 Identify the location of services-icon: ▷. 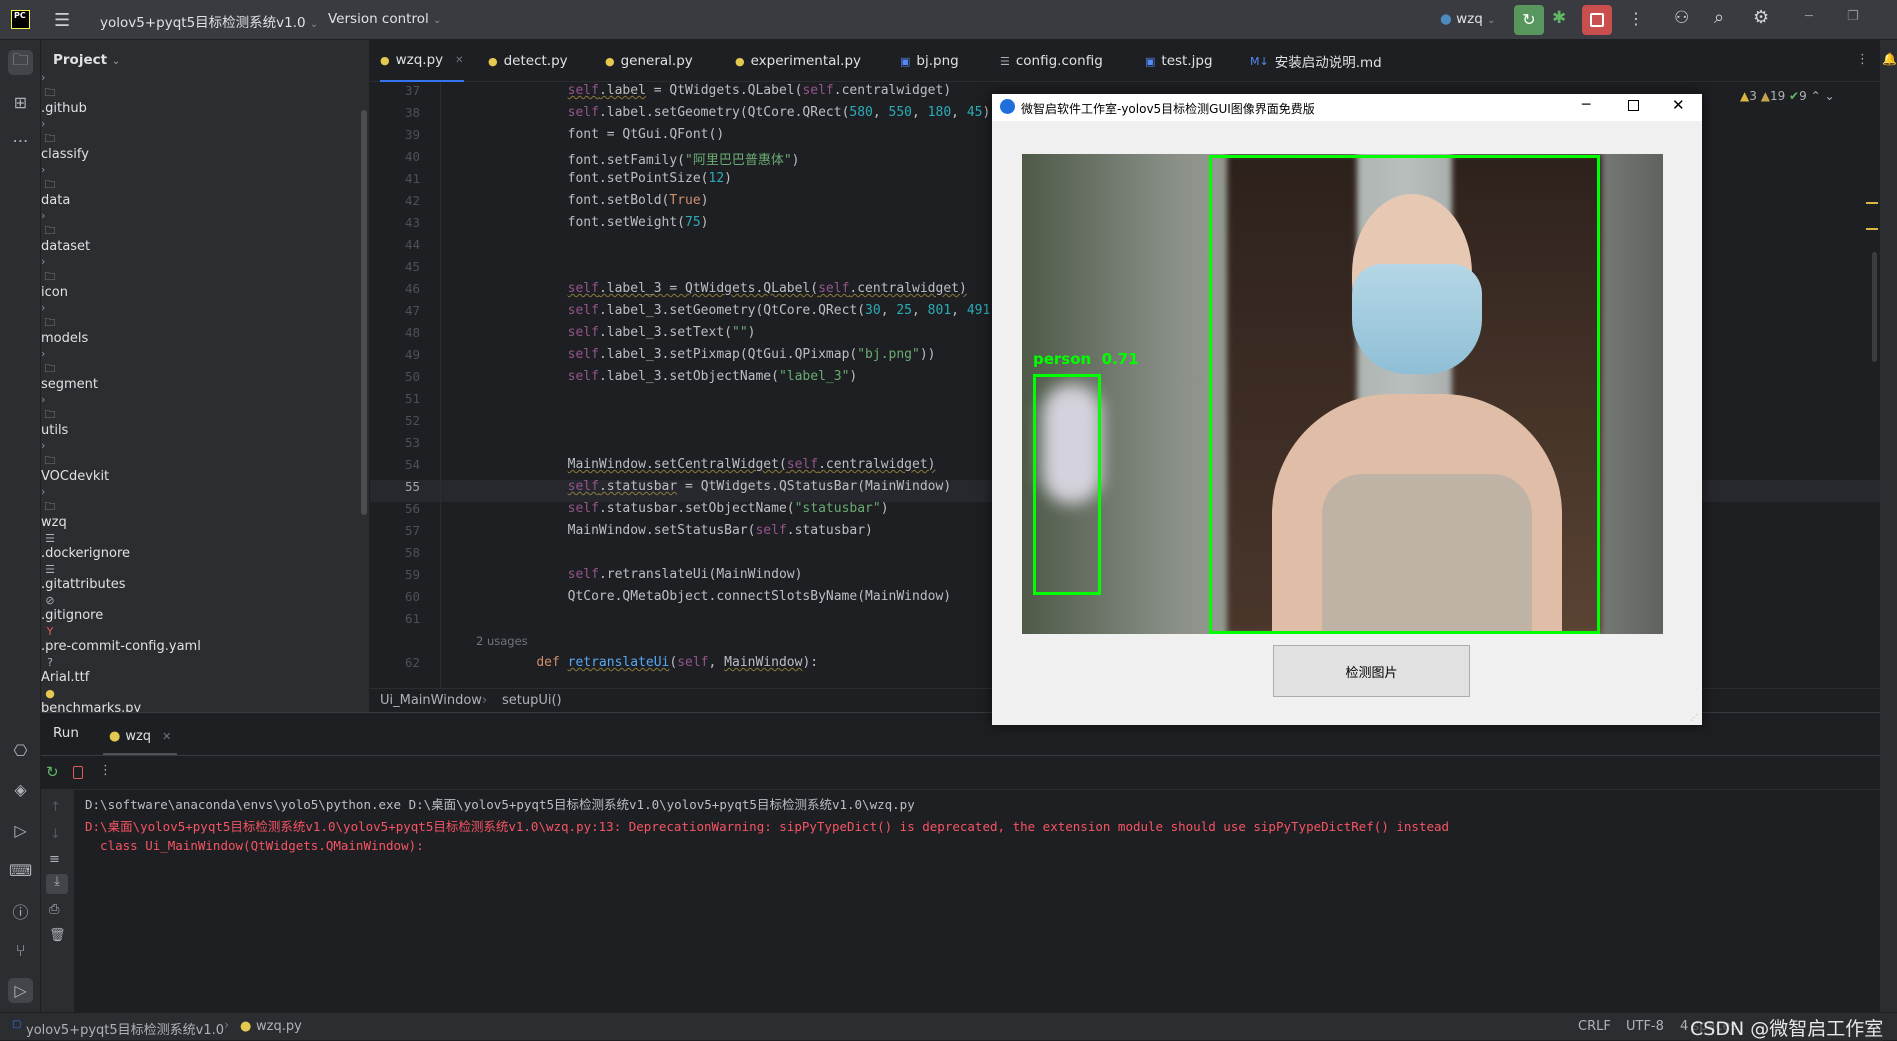
(20, 830).